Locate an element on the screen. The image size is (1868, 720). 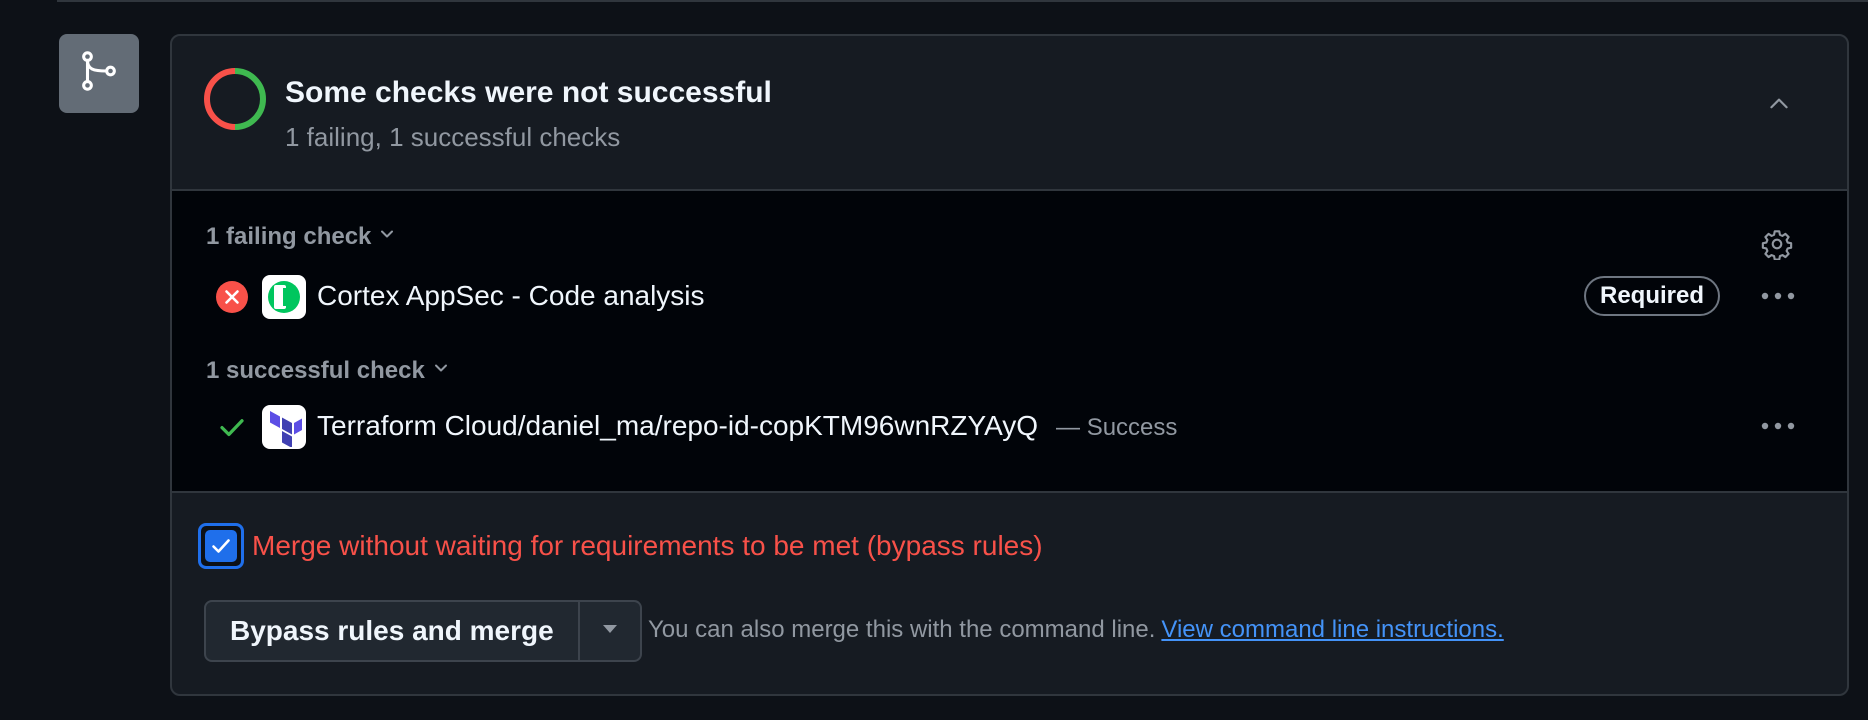
merge-badge is located at coordinates (99, 73).